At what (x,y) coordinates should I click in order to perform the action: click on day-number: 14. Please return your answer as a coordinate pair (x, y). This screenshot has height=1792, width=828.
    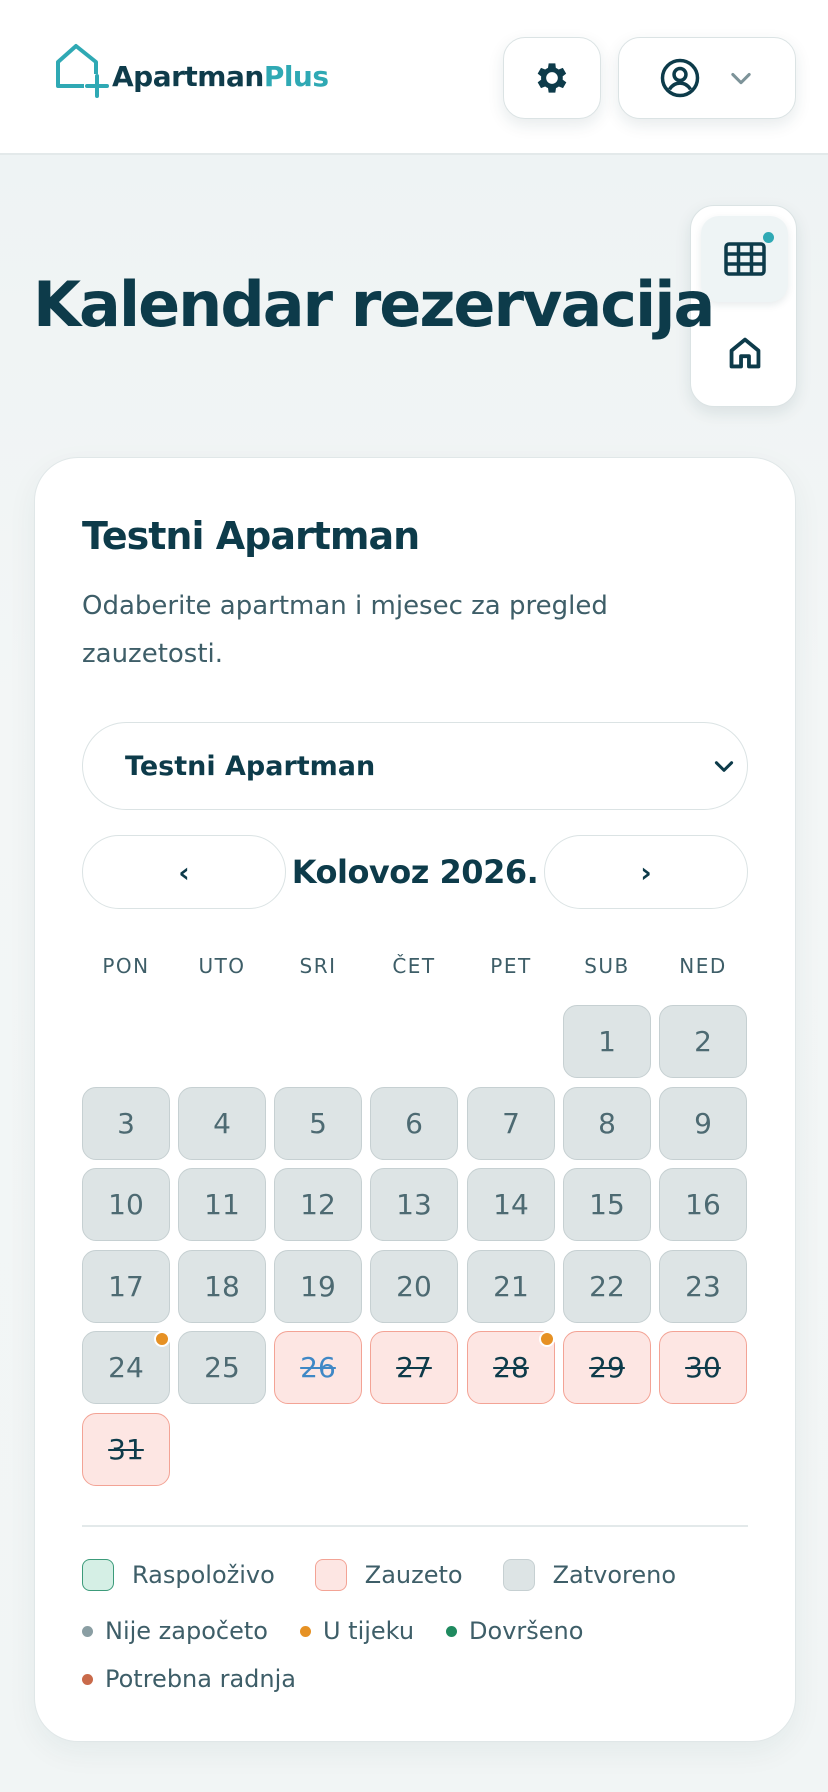
    Looking at the image, I should click on (511, 1204).